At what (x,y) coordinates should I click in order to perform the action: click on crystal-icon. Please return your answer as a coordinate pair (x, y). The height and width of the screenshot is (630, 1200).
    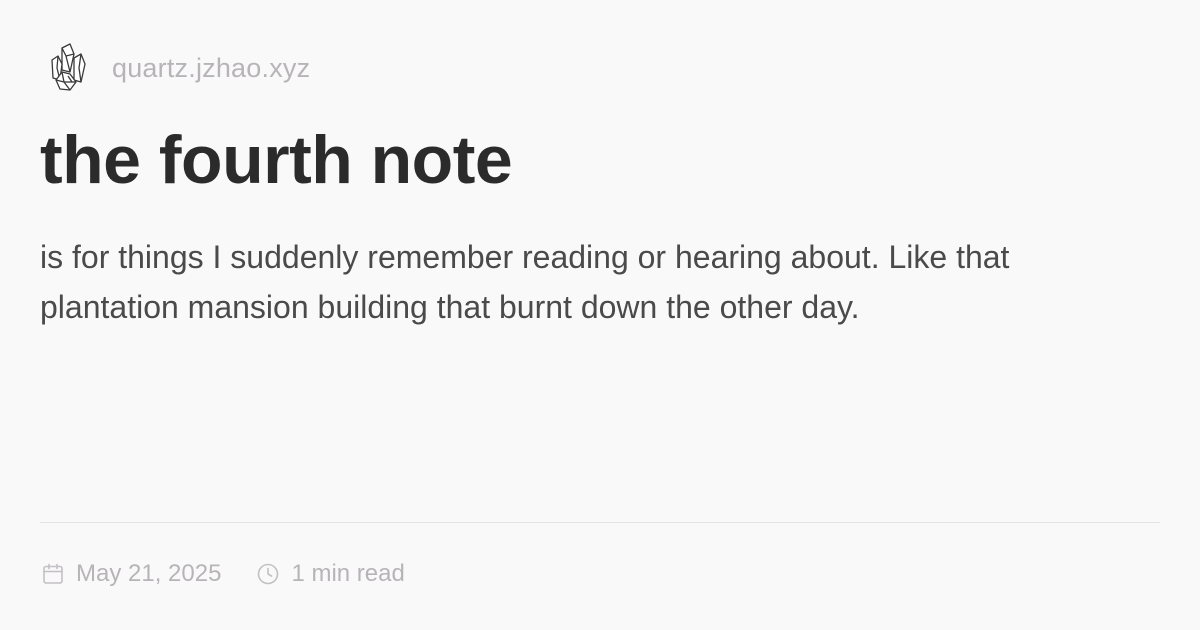
    Looking at the image, I should click on (68, 68).